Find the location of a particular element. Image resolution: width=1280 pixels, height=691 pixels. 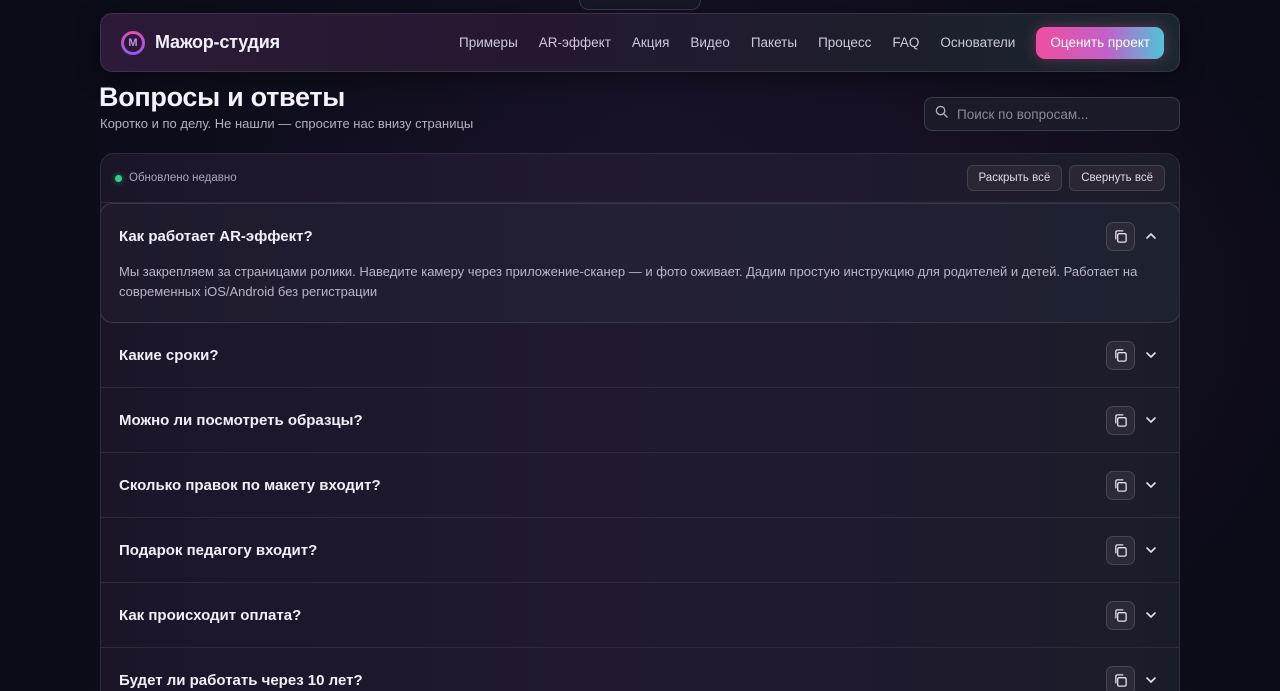

faq-question: Как происходит оплата? is located at coordinates (210, 615).